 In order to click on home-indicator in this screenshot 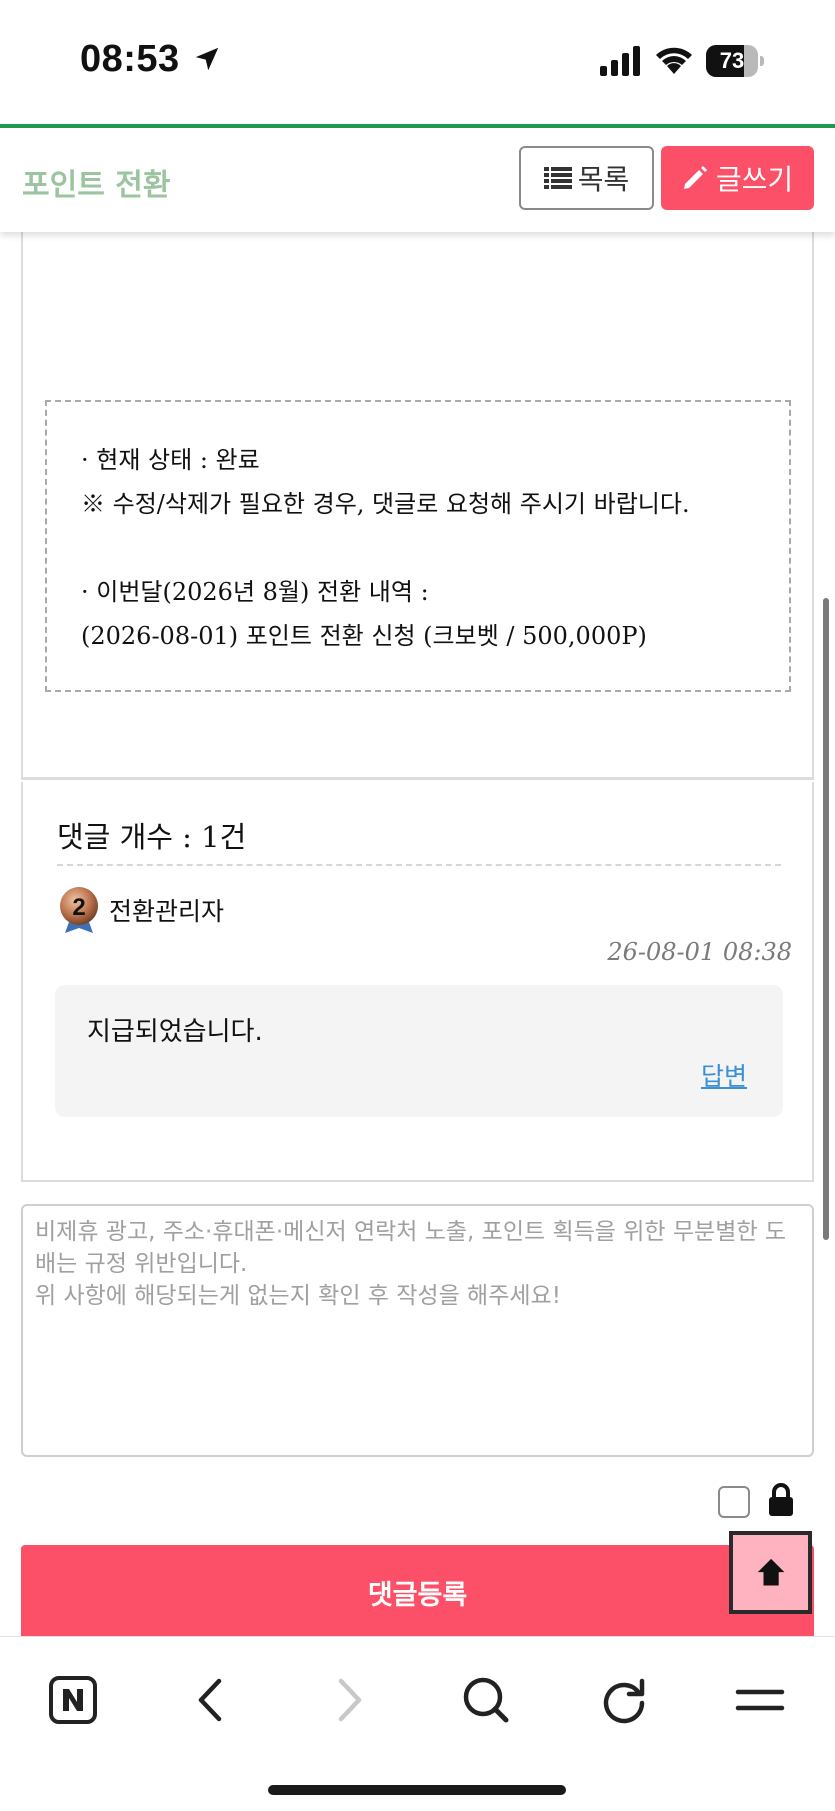, I will do `click(417, 1790)`.